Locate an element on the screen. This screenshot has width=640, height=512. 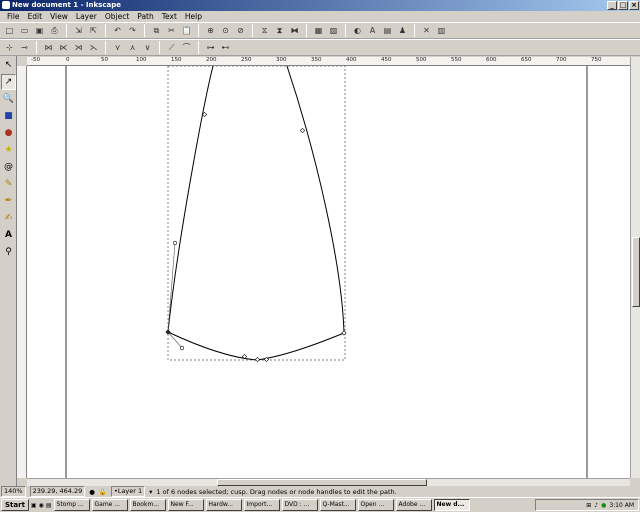
zoom-drawing-icon: ⊙ is located at coordinates (225, 30).